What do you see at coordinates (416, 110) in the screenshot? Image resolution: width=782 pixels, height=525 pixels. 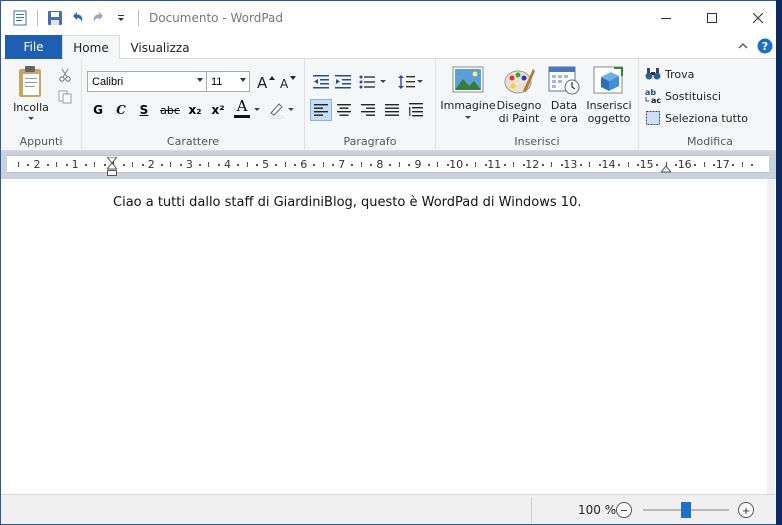 I see `paragraph-settings-button` at bounding box center [416, 110].